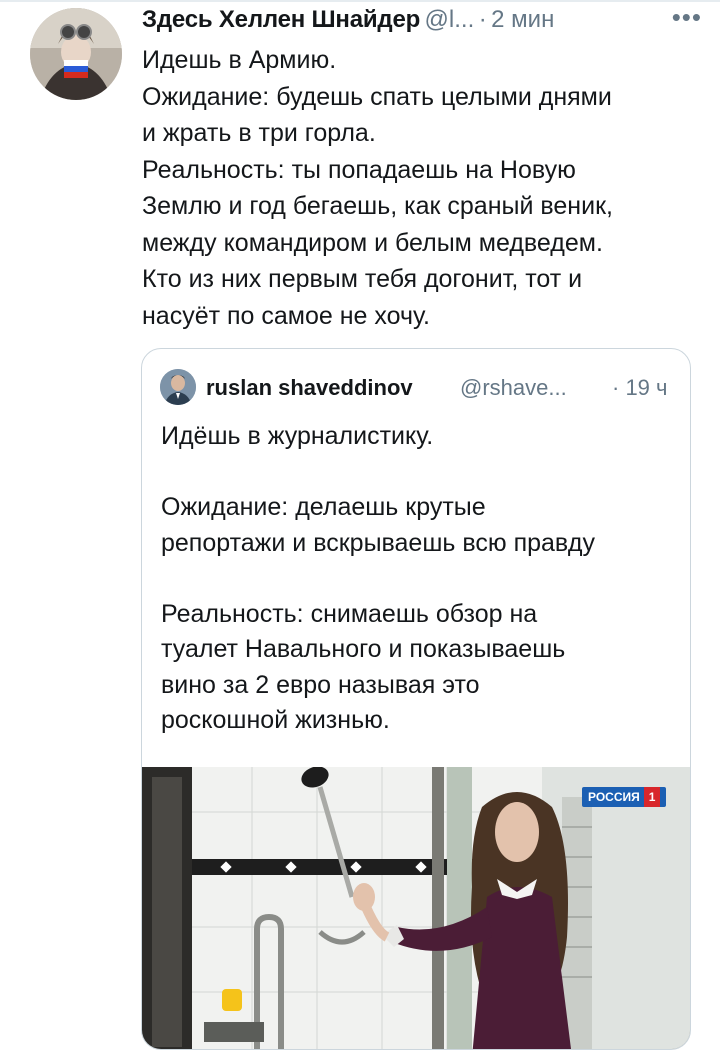  I want to click on quoted-author-name: ruslan shaveddinov, so click(309, 388).